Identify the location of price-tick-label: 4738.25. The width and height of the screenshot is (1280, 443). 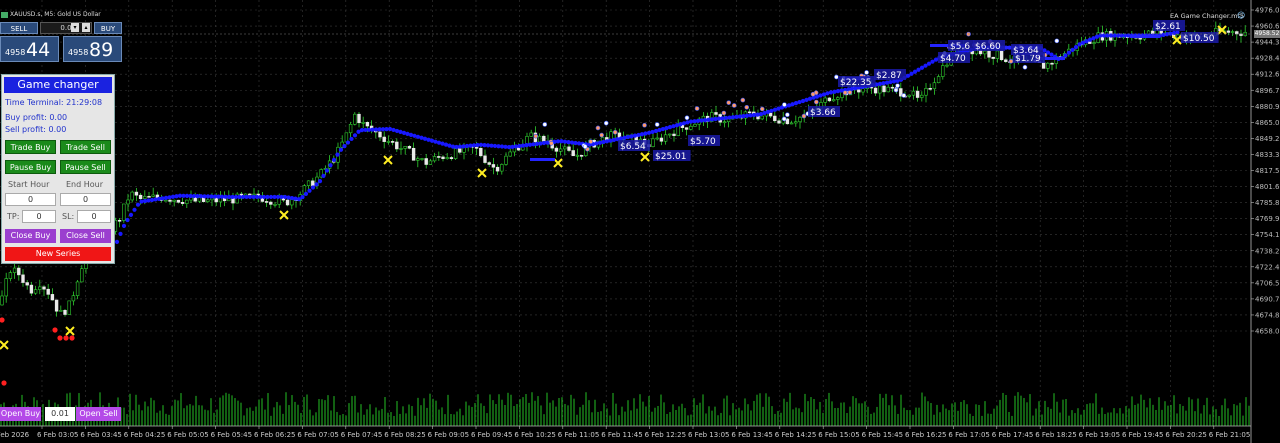
(1267, 251).